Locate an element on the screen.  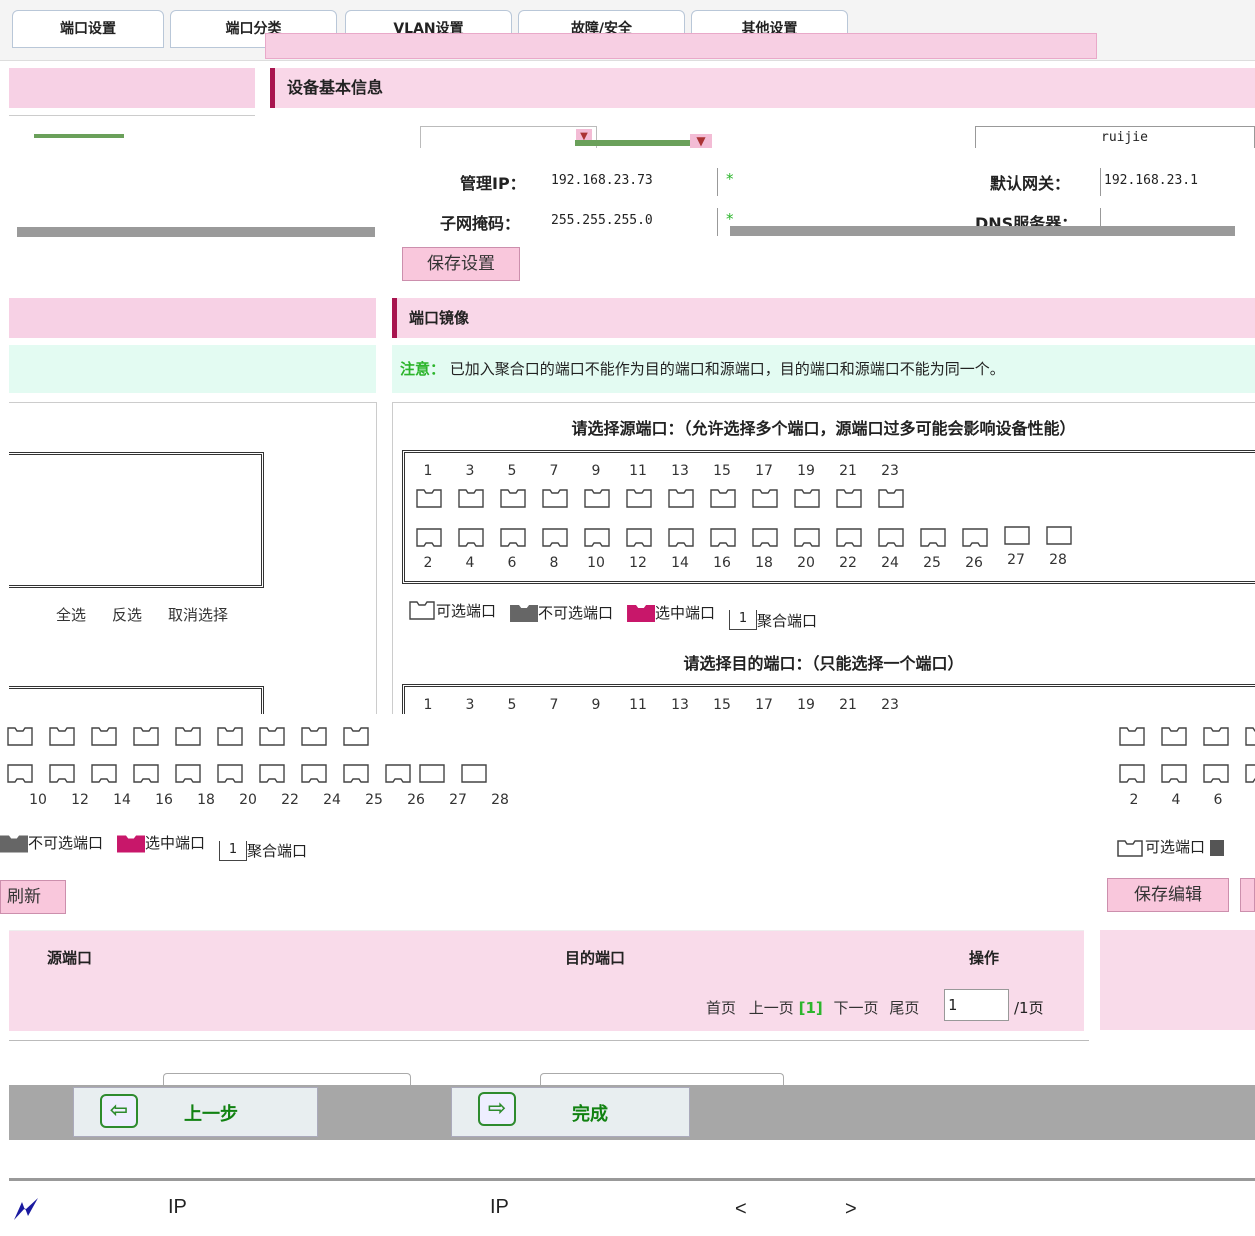
source-port-number: 20 is located at coordinates (806, 563).